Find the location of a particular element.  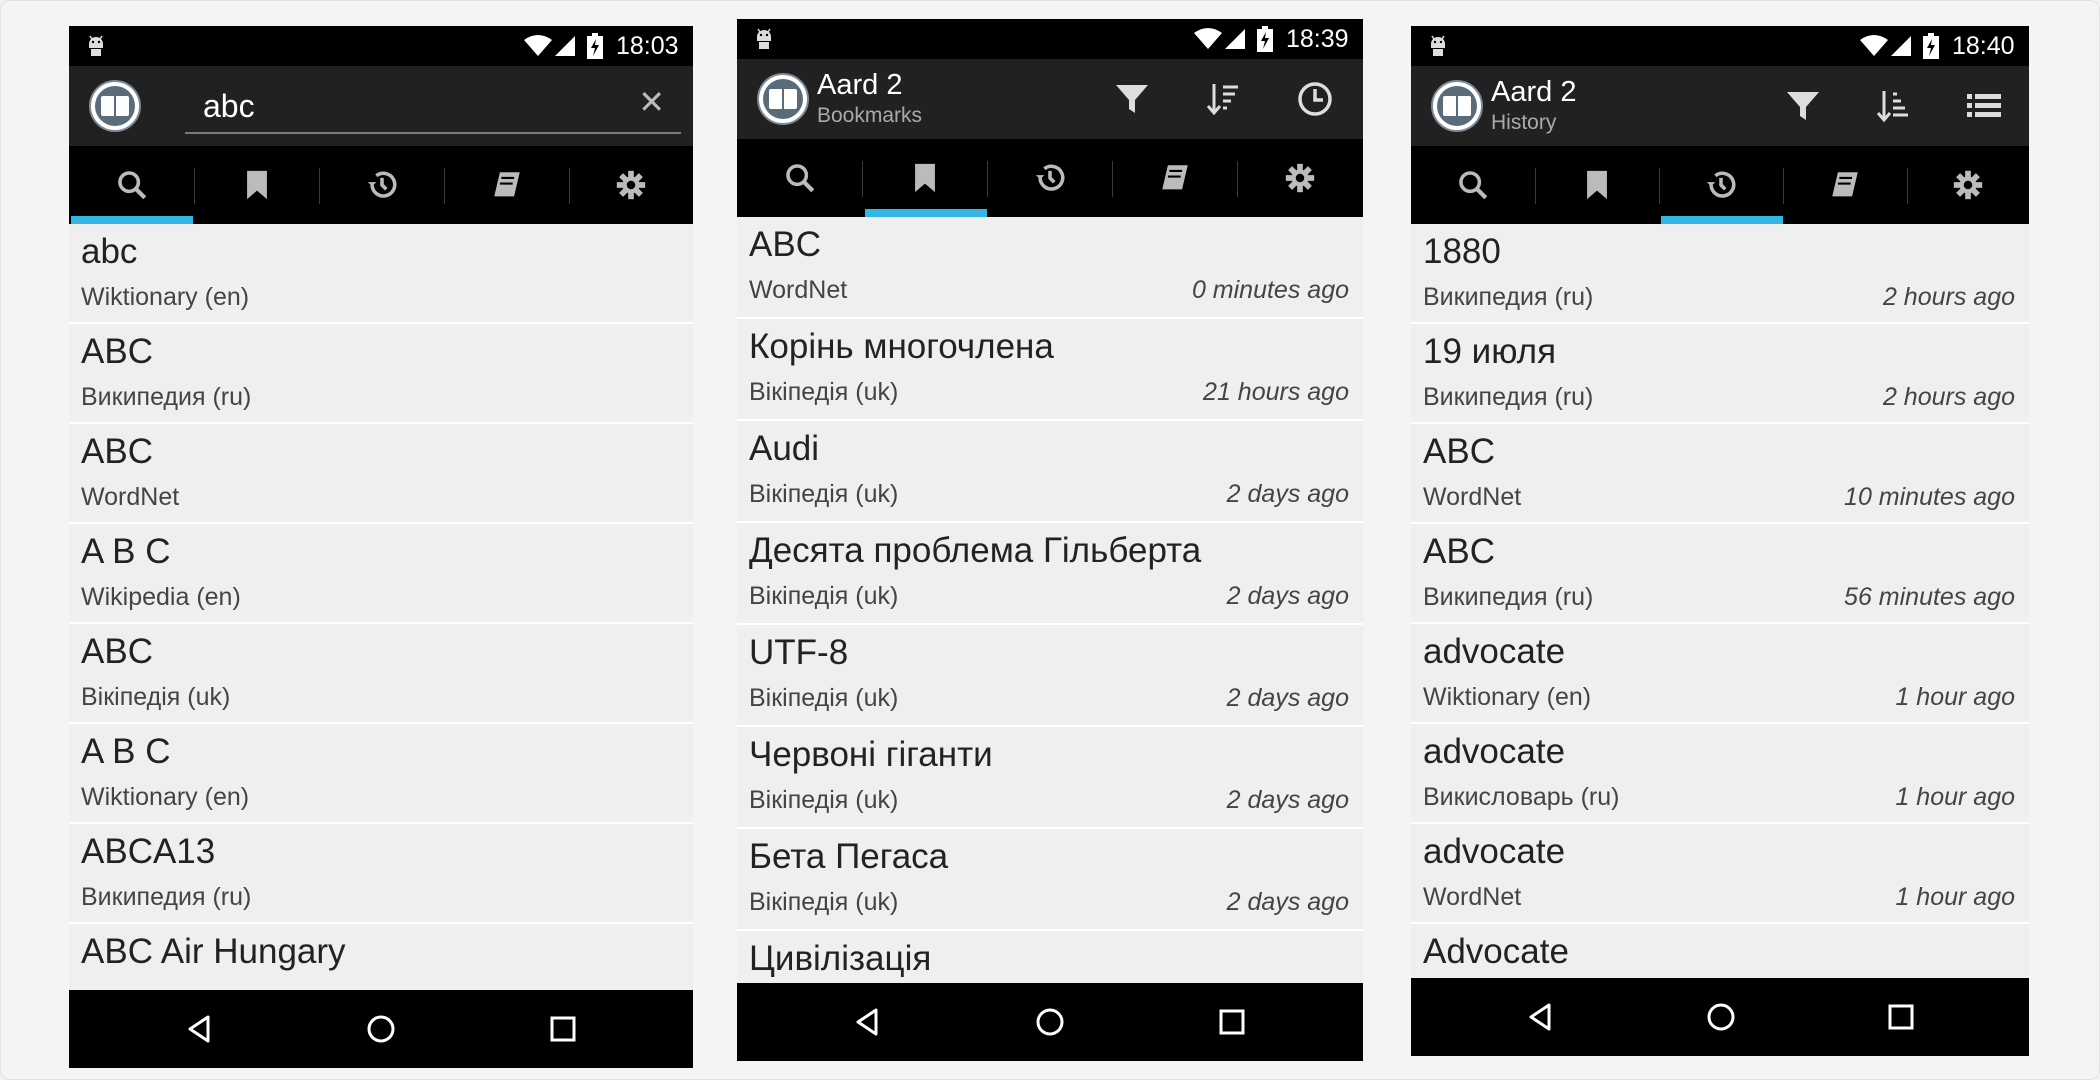

gear-icon is located at coordinates (631, 185).